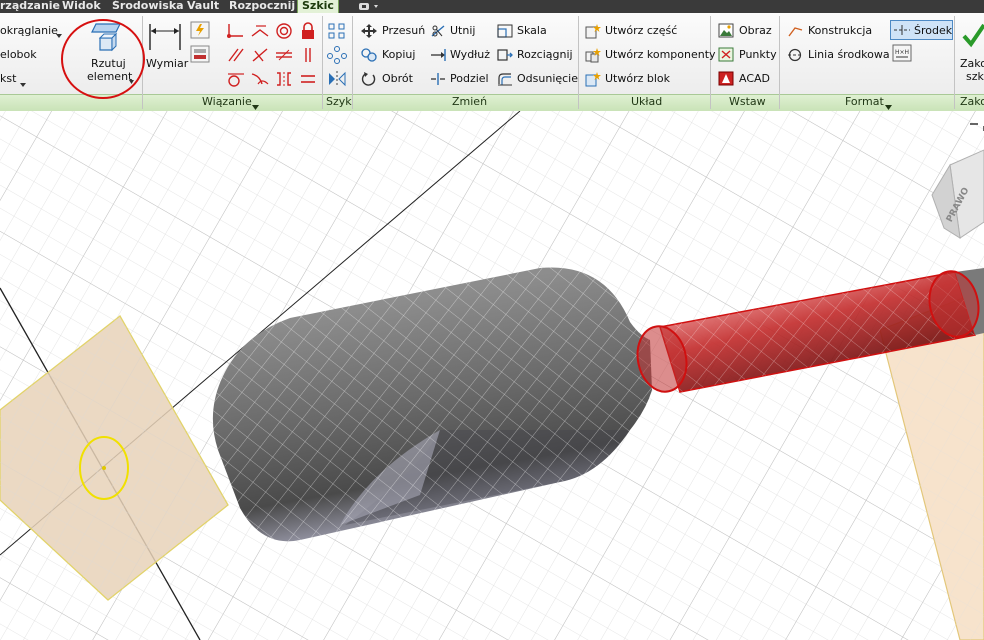 This screenshot has height=640, width=984. Describe the element at coordinates (260, 80) in the screenshot. I see `smooth-constraint-icon` at that location.